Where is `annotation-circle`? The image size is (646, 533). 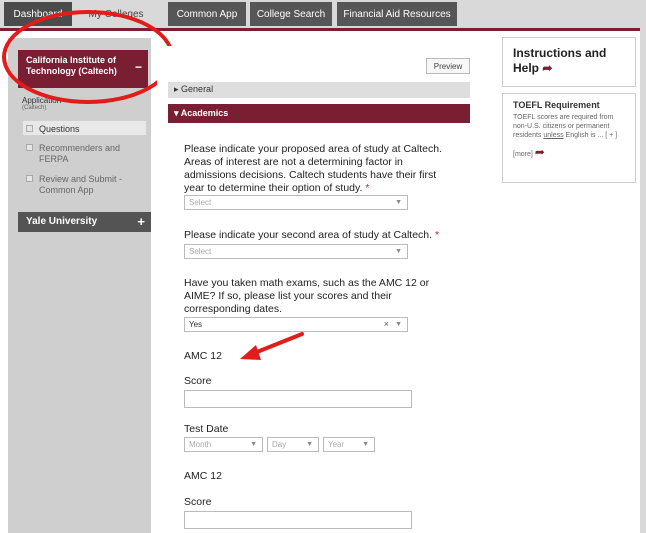 annotation-circle is located at coordinates (88, 57).